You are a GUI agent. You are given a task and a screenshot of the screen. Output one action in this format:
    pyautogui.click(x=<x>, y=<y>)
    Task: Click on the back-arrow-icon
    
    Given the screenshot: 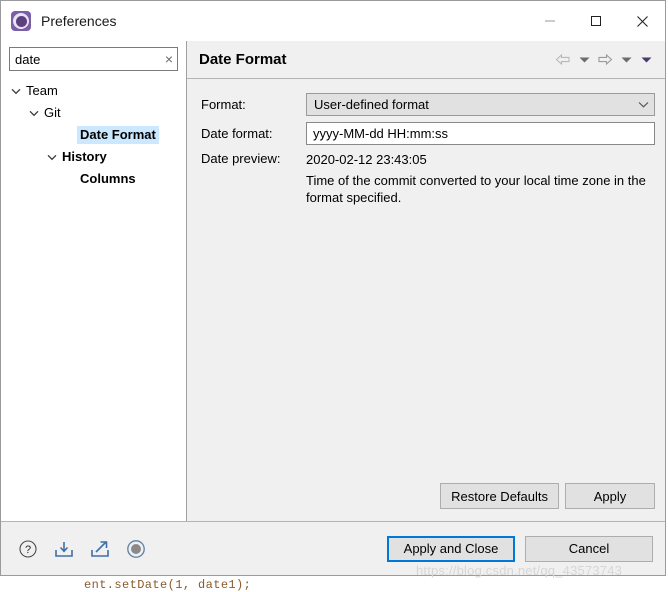 What is the action you would take?
    pyautogui.click(x=563, y=60)
    